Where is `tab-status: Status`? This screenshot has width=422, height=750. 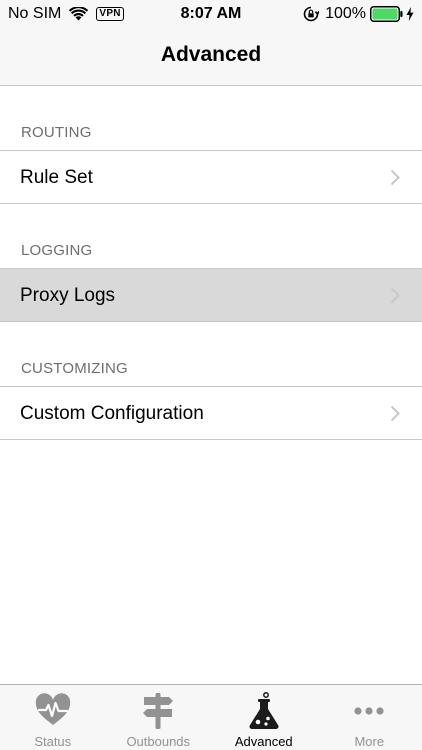
tab-status: Status is located at coordinates (53, 717).